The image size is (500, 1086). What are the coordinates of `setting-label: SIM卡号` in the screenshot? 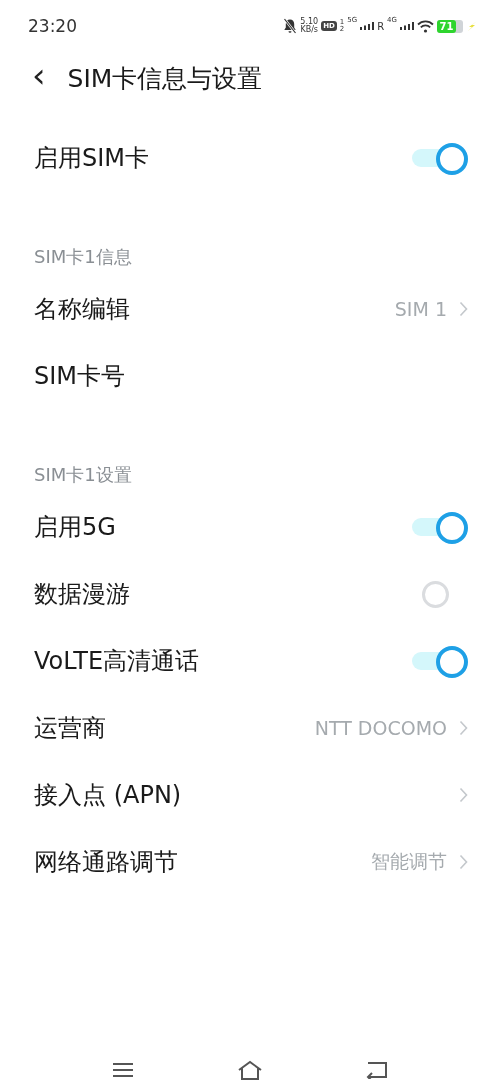 It's located at (80, 376).